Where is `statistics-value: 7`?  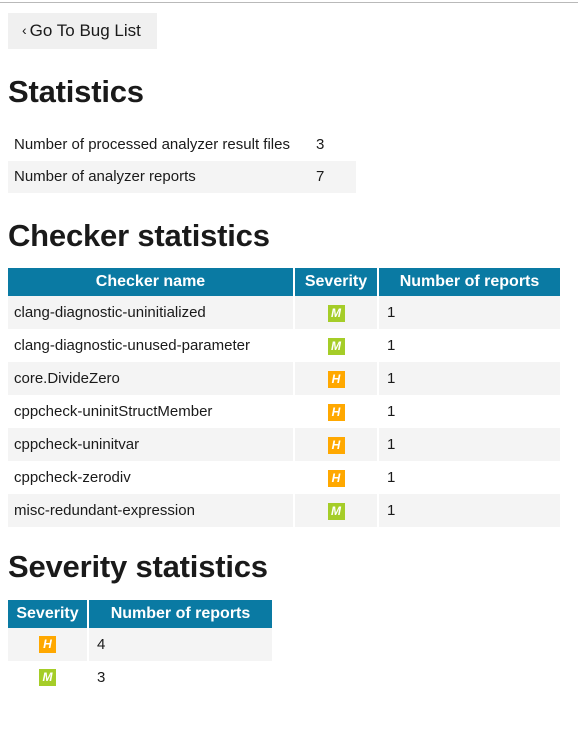
statistics-value: 7 is located at coordinates (333, 176).